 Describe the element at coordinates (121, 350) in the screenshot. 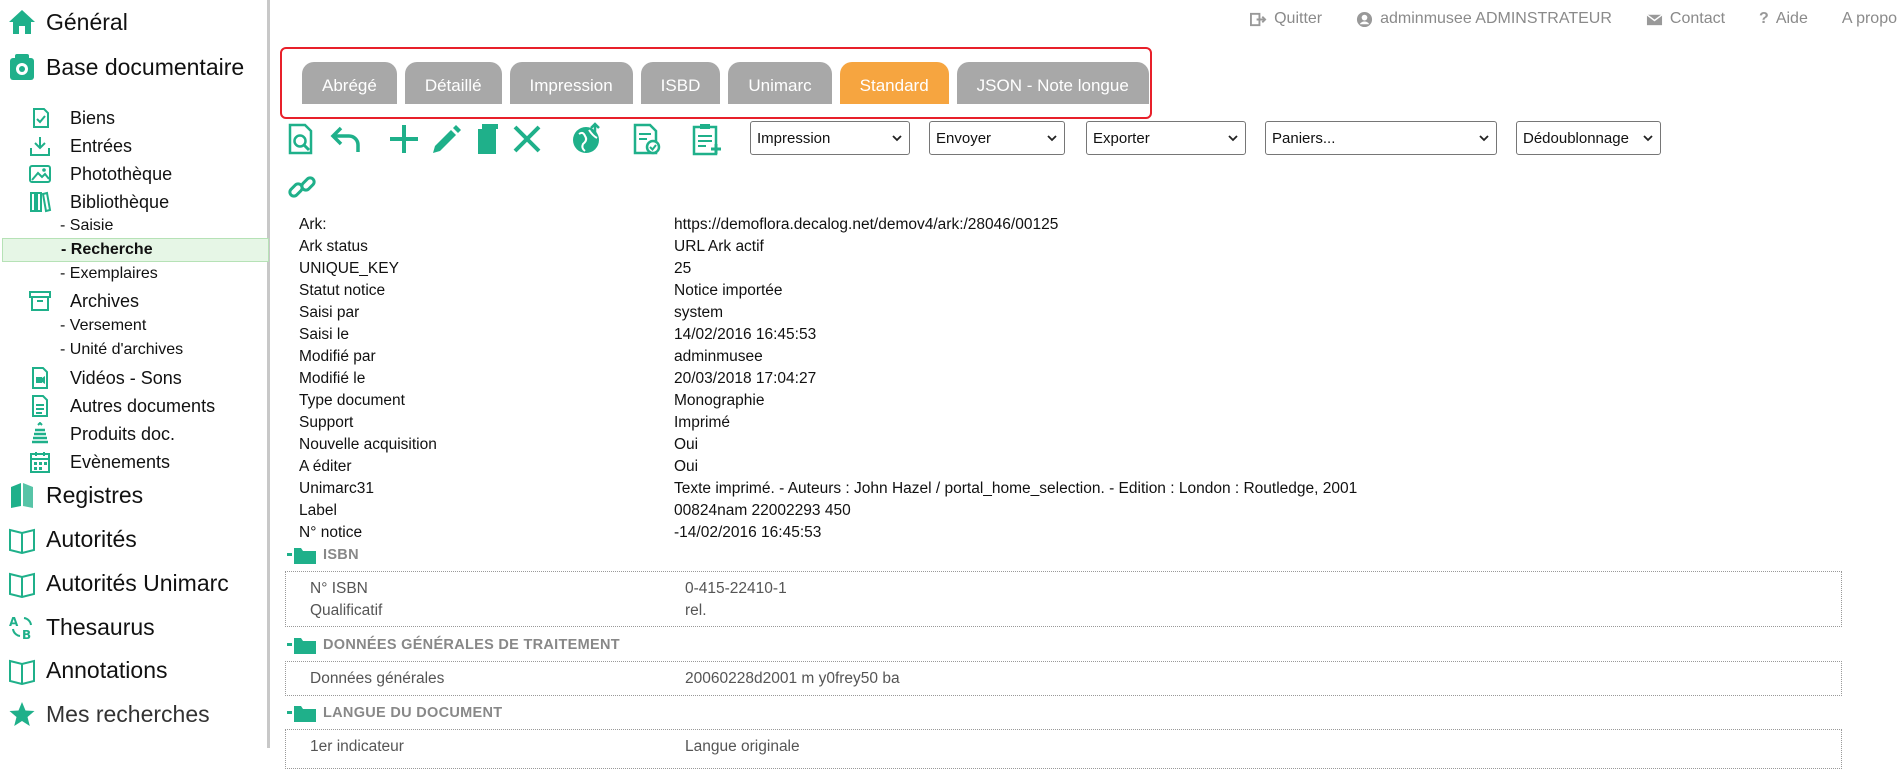

I see `sidebar-leaf-unite-archives: - Unité d'archives` at that location.